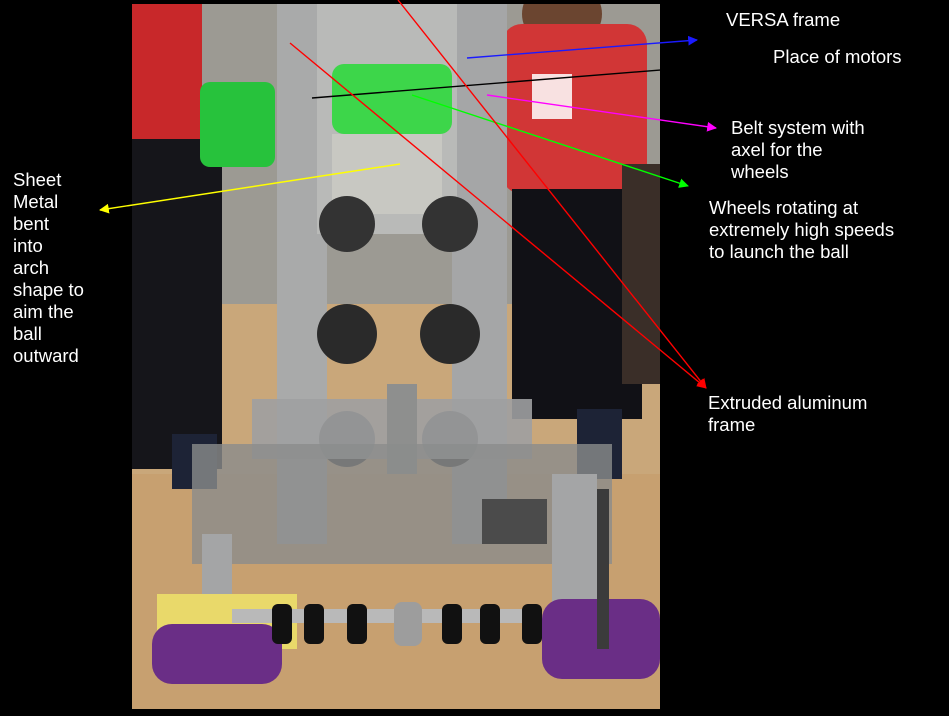 The image size is (949, 716). Describe the element at coordinates (837, 56) in the screenshot. I see `motors-label: Place of motors` at that location.